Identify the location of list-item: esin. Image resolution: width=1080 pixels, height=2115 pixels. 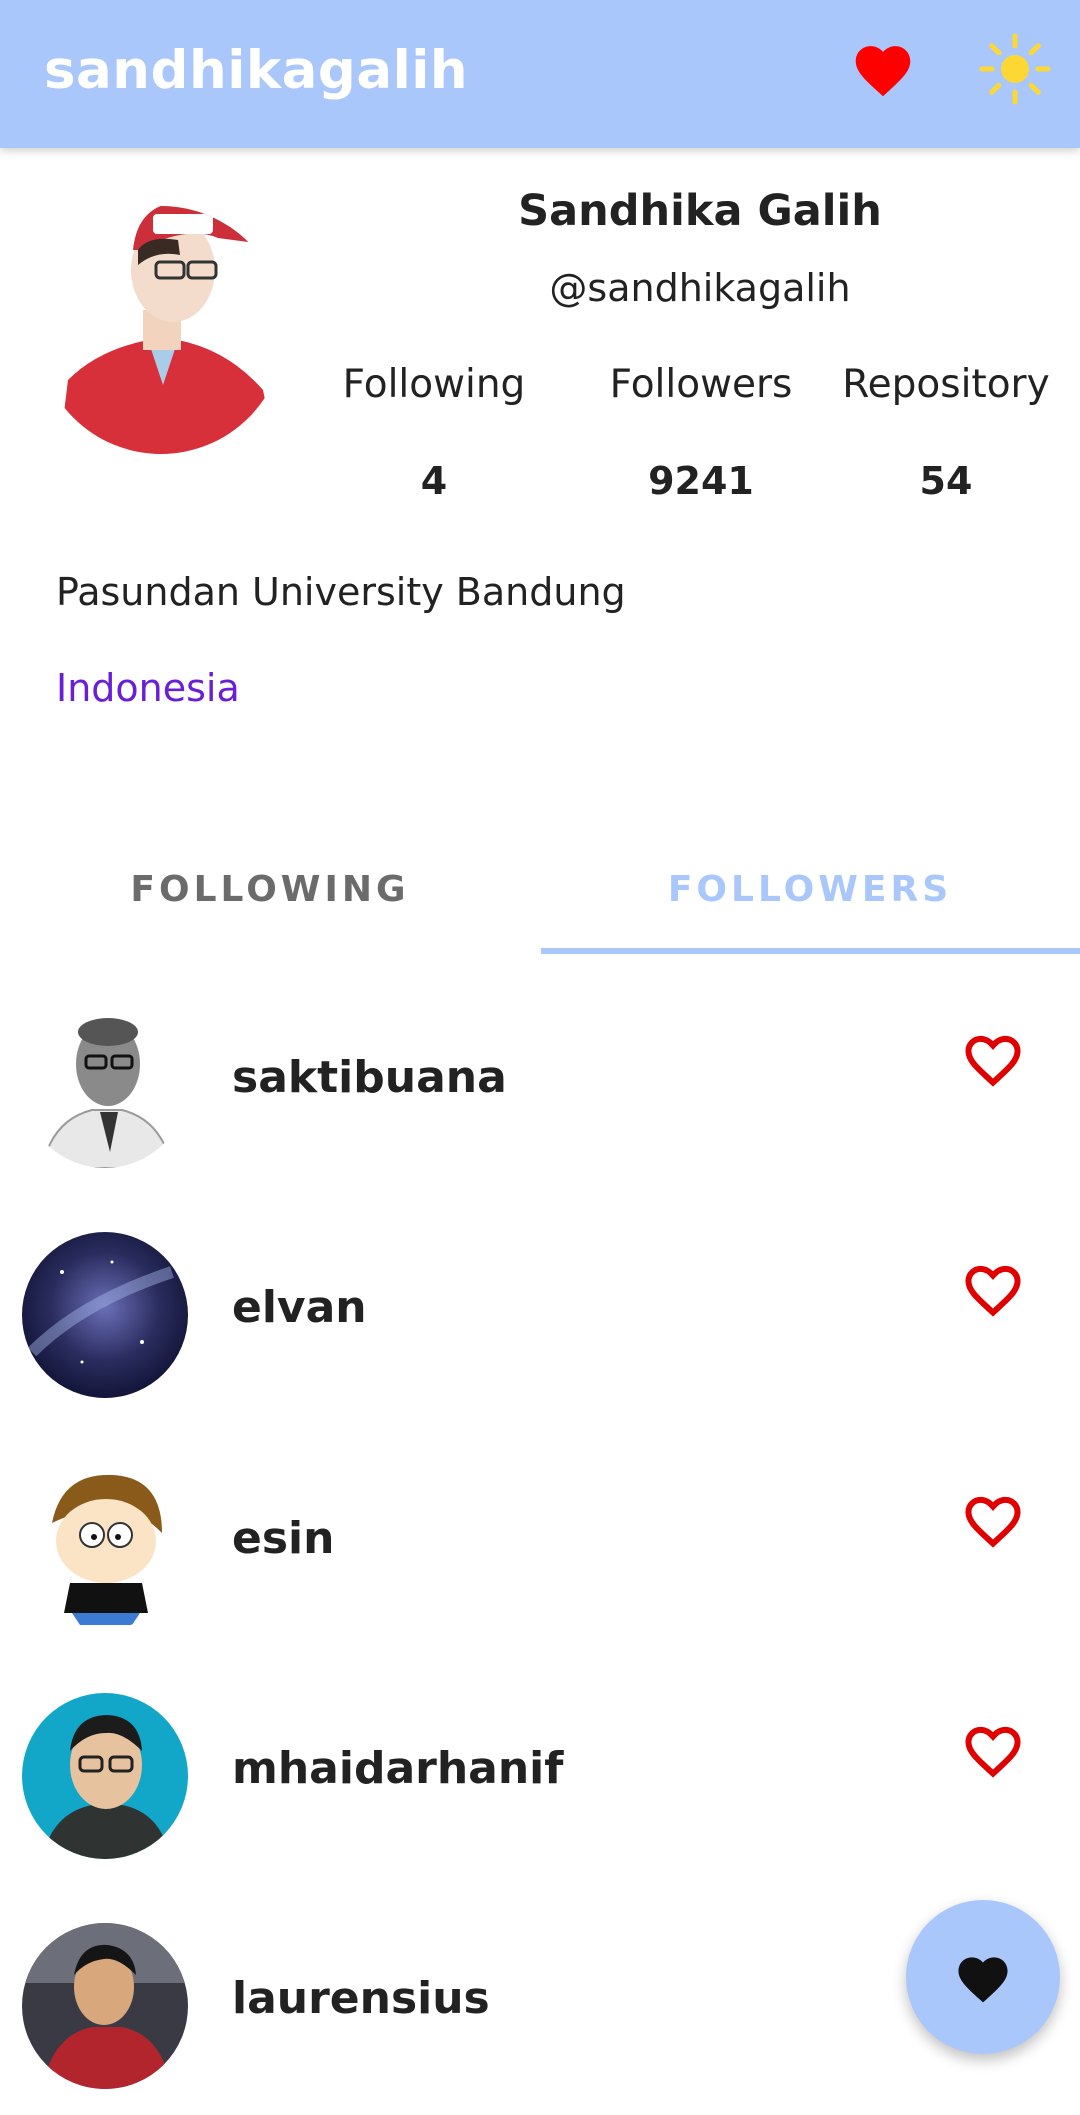
(540, 1578).